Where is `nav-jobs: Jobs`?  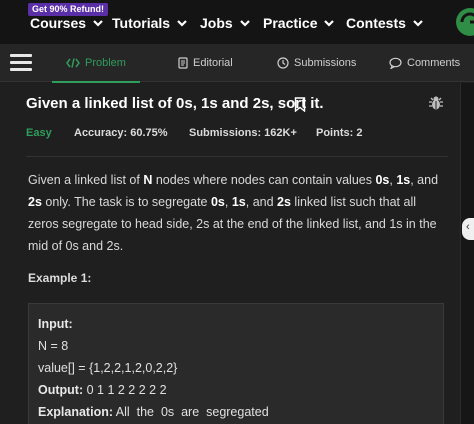
nav-jobs: Jobs is located at coordinates (225, 23).